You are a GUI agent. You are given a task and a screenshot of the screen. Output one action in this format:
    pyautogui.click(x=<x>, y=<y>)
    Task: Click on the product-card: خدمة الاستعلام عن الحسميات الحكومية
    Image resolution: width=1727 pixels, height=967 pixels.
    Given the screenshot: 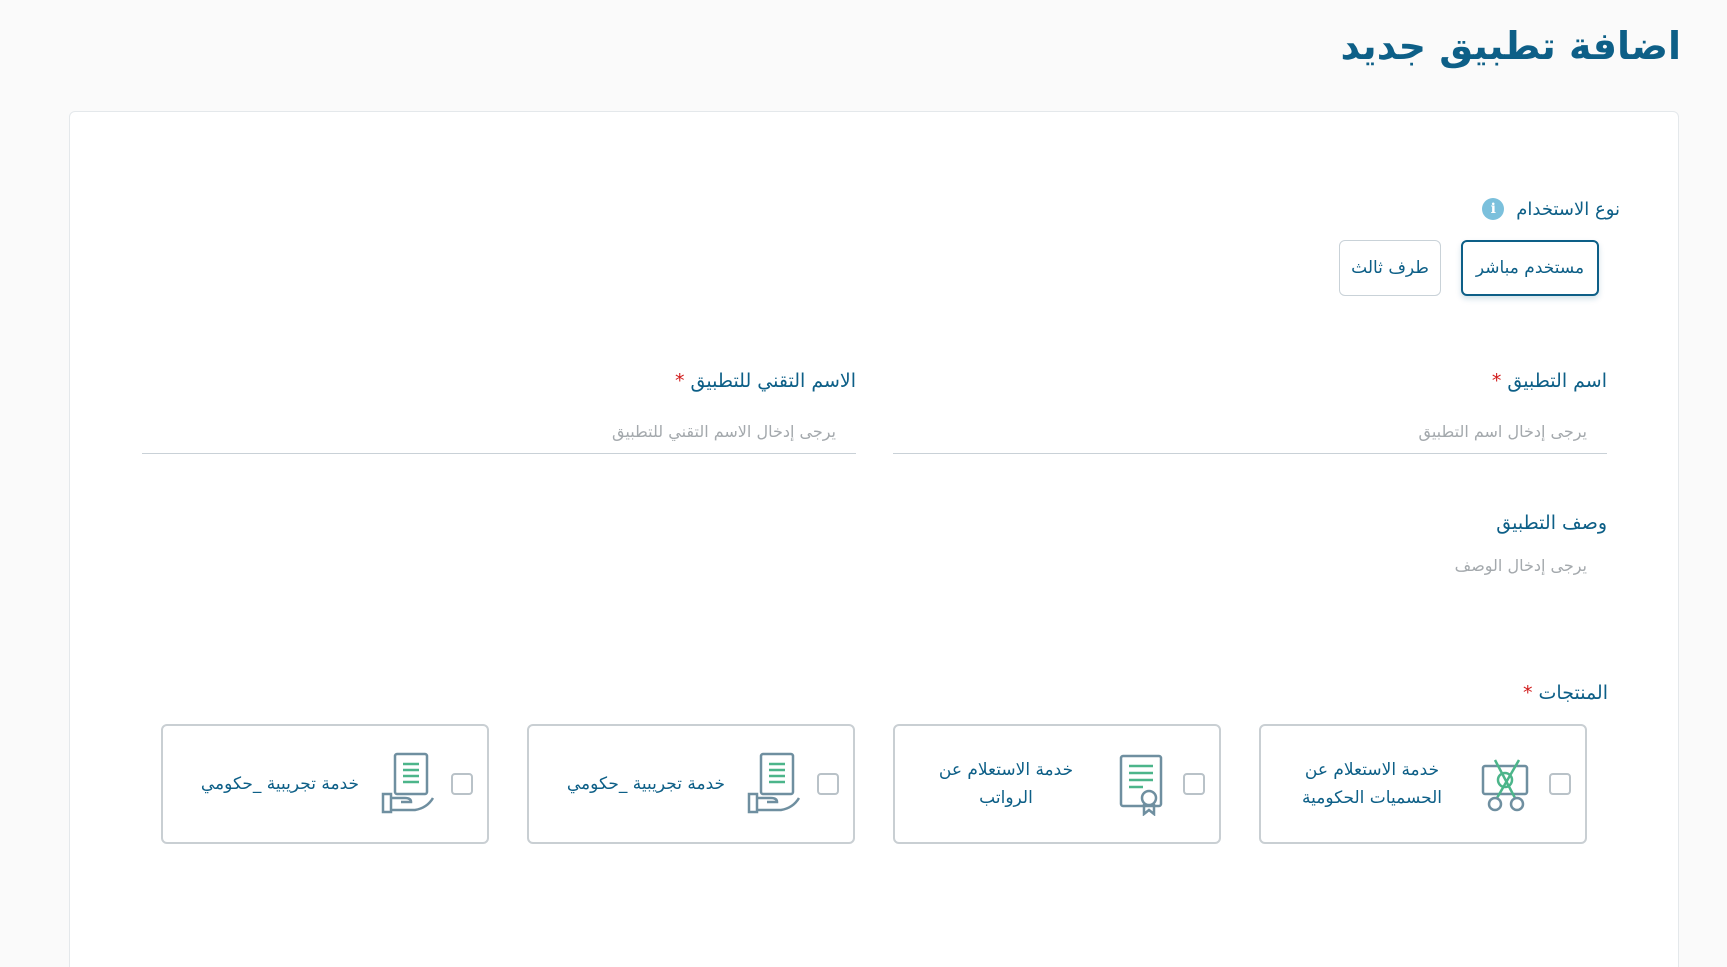 What is the action you would take?
    pyautogui.click(x=1423, y=784)
    